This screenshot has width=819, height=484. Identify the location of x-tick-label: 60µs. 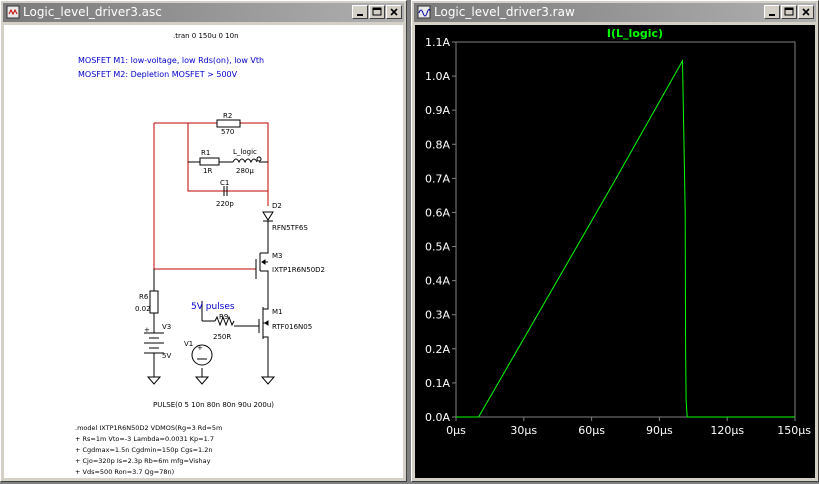
(591, 430).